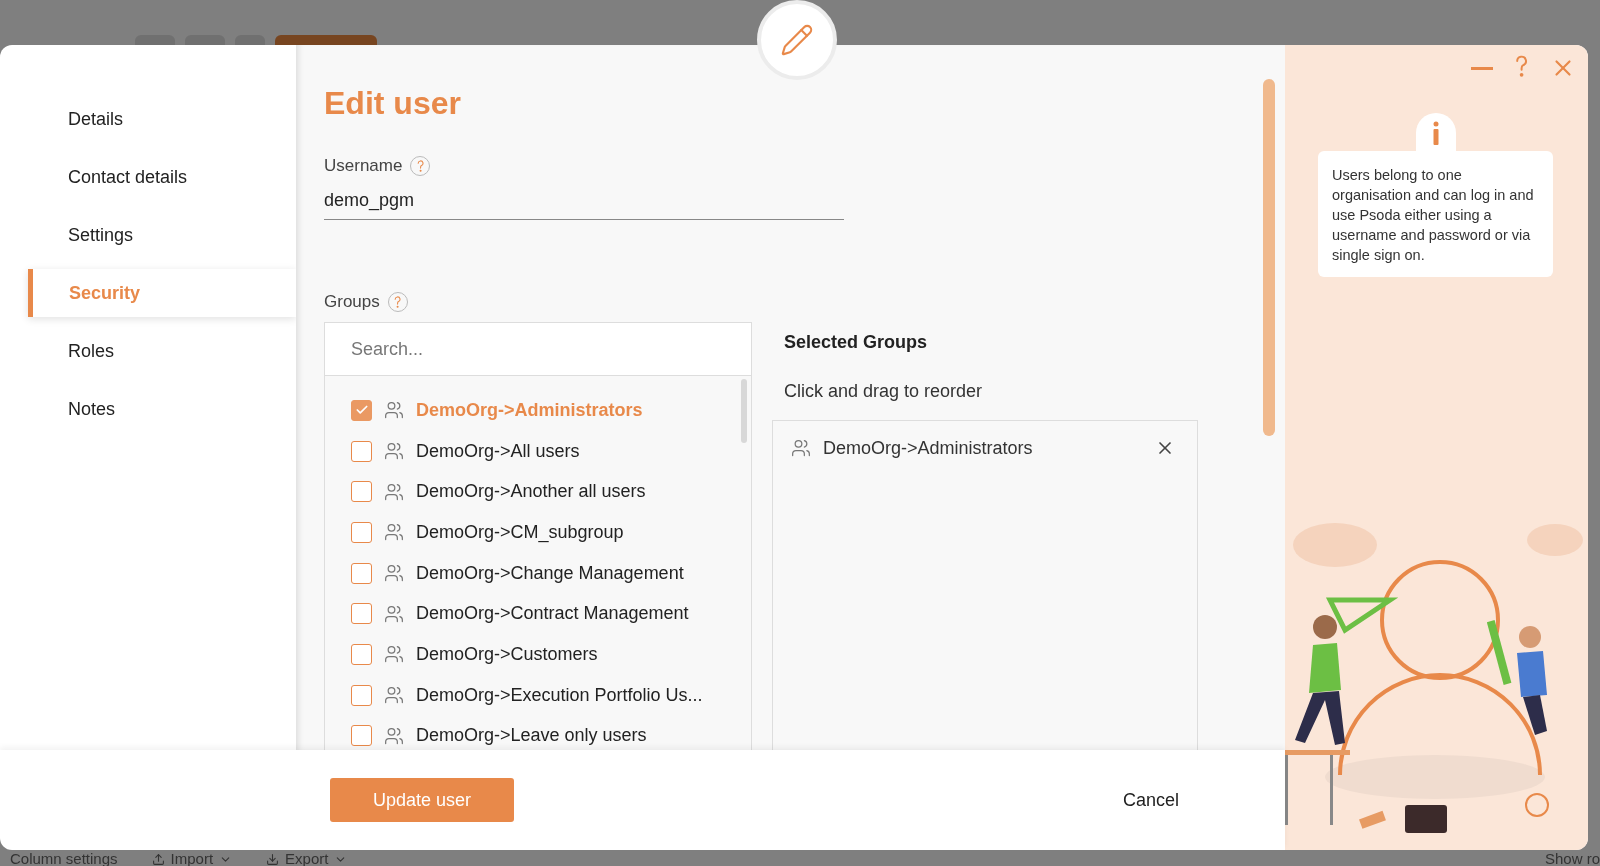 The image size is (1600, 866). What do you see at coordinates (363, 166) in the screenshot?
I see `field-label: Username` at bounding box center [363, 166].